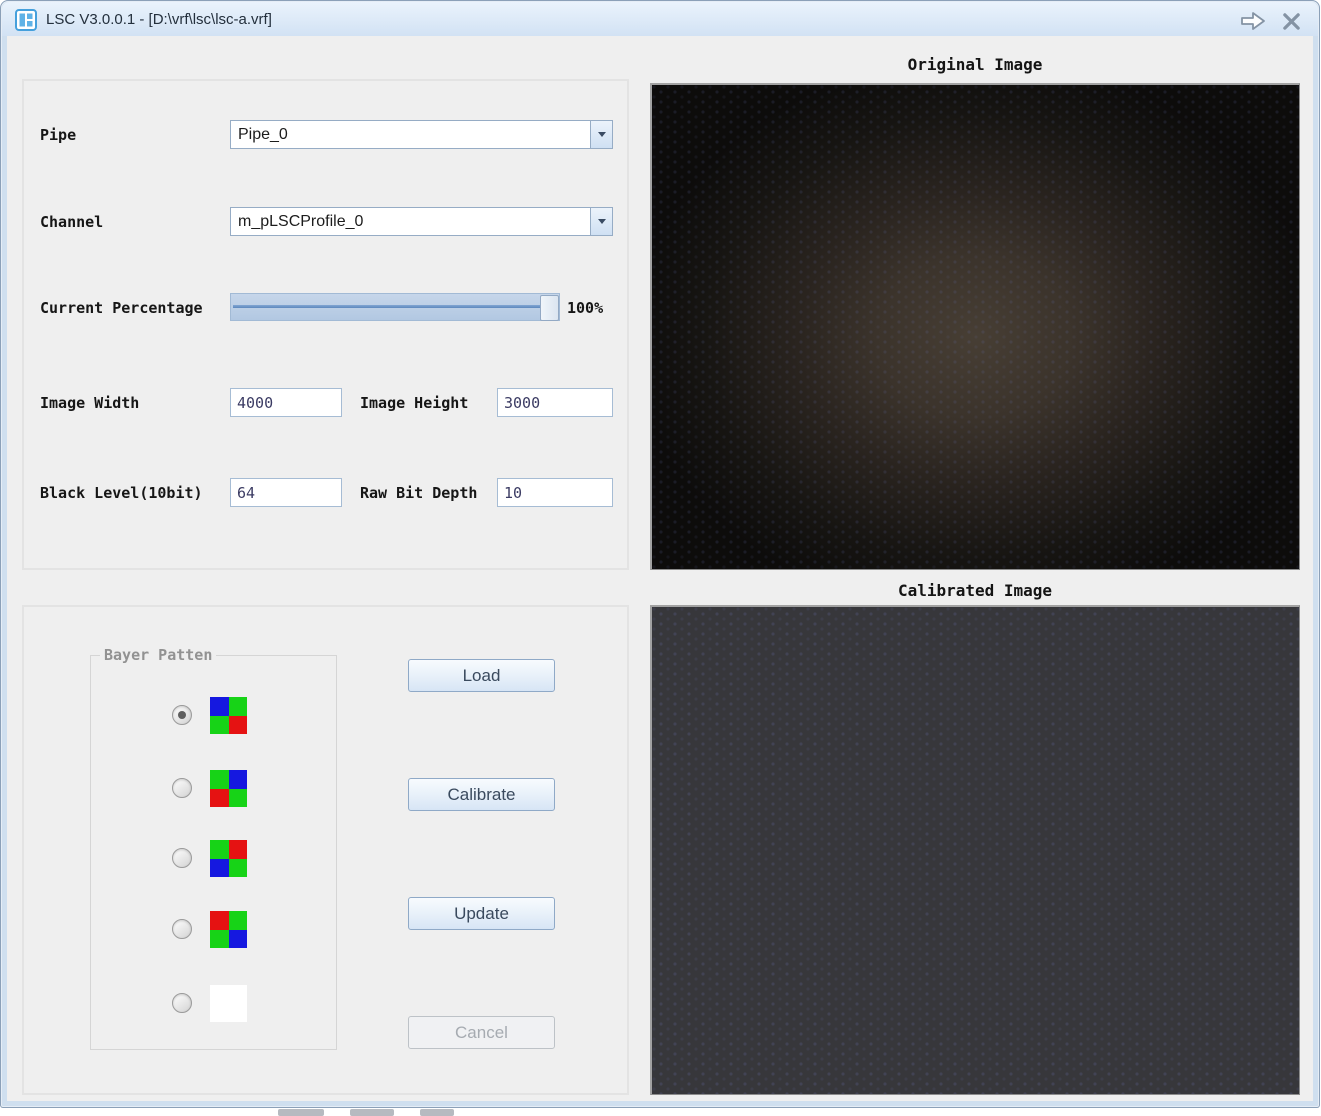 The image size is (1321, 1116). What do you see at coordinates (301, 221) in the screenshot?
I see `channel-select-value: m_pLSCProfile_0` at bounding box center [301, 221].